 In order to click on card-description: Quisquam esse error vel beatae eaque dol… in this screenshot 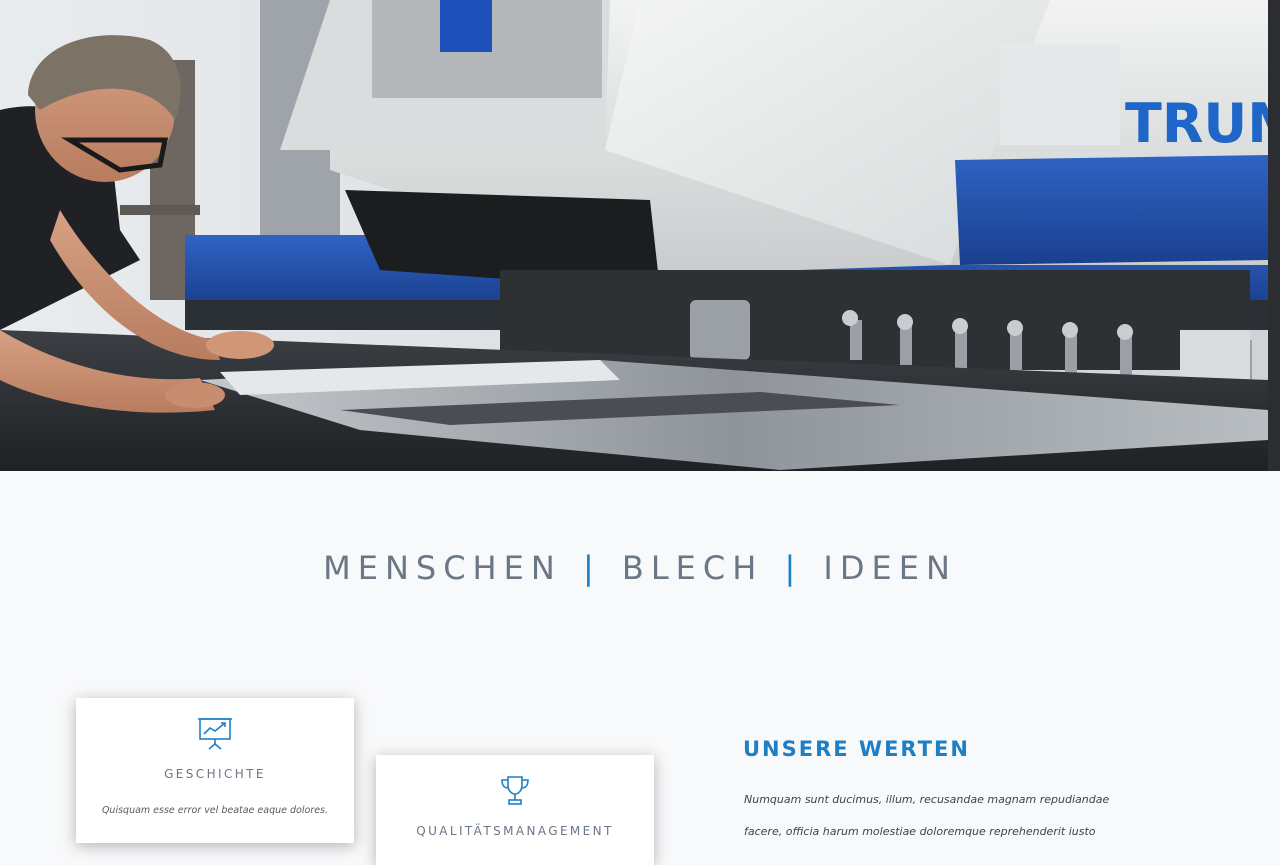, I will do `click(215, 810)`.